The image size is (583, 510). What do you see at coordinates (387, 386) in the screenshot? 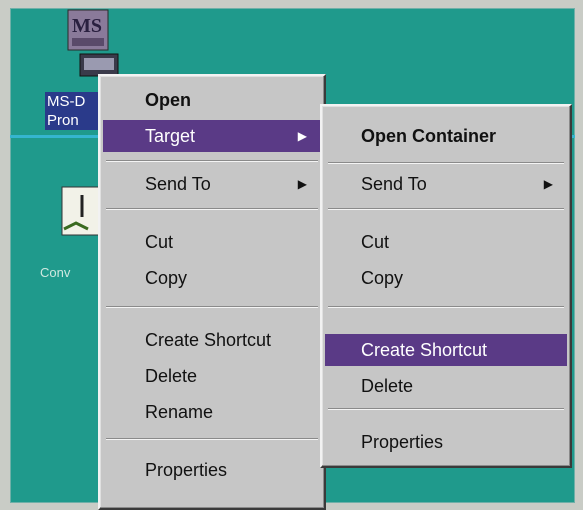
I see `submenu-item-delete-label: Delete` at bounding box center [387, 386].